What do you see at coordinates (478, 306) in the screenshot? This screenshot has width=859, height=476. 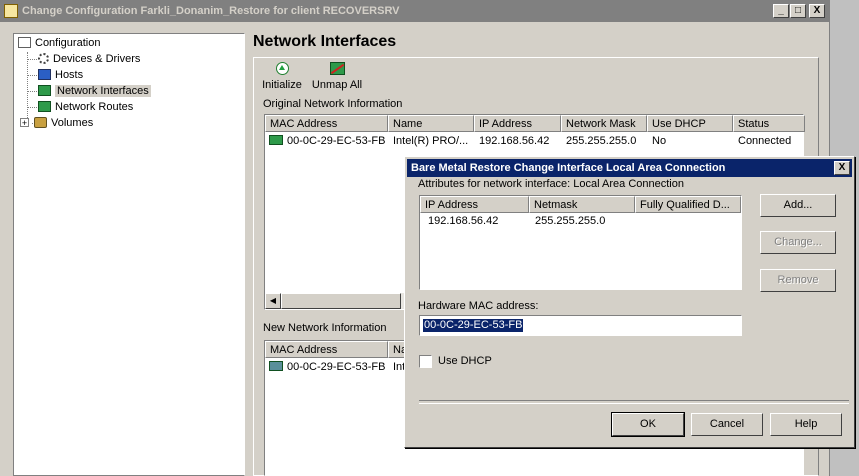 I see `mac-address-label: Hardware MAC address:` at bounding box center [478, 306].